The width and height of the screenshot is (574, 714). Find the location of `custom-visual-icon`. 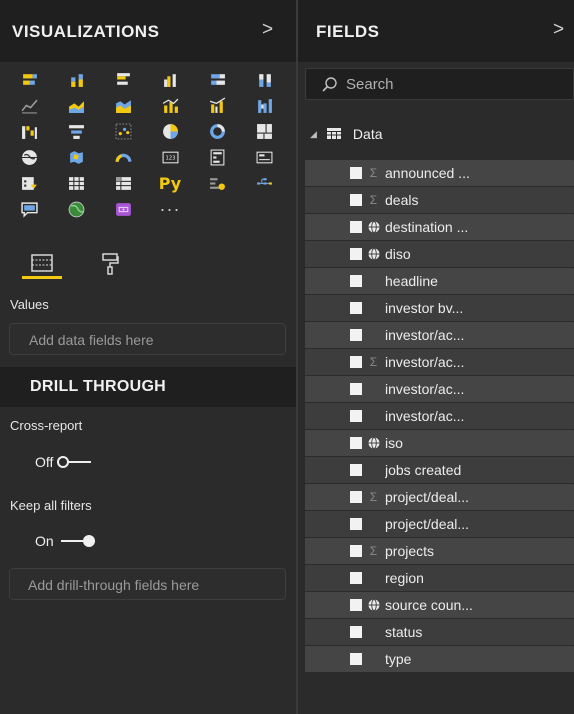

custom-visual-icon is located at coordinates (123, 209).